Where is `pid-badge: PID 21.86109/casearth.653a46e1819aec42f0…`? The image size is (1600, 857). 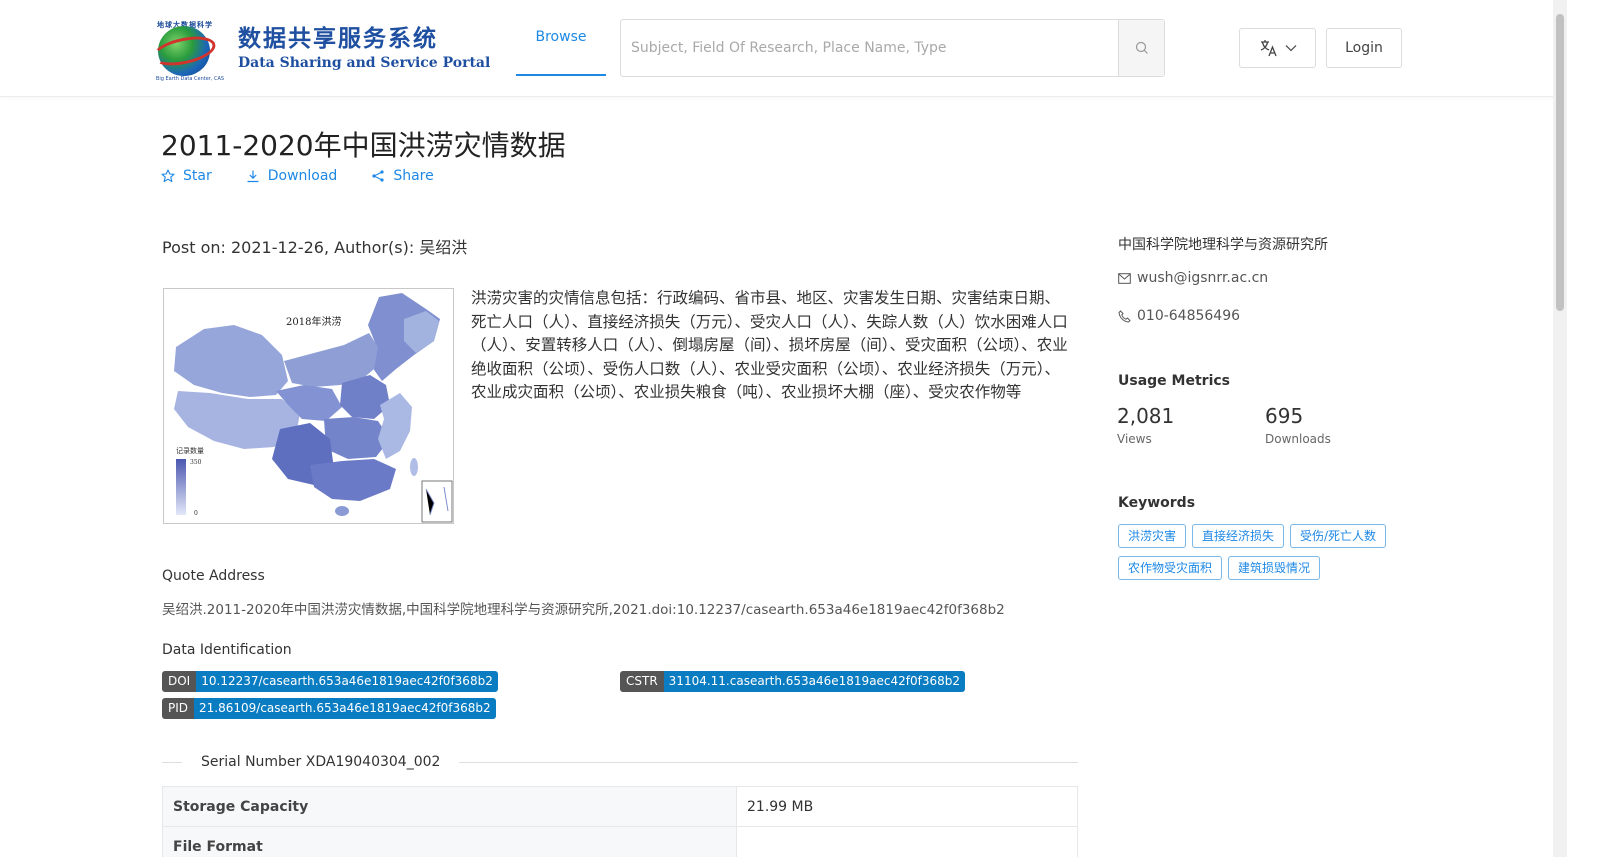 pid-badge: PID 21.86109/casearth.653a46e1819aec42f0… is located at coordinates (329, 708).